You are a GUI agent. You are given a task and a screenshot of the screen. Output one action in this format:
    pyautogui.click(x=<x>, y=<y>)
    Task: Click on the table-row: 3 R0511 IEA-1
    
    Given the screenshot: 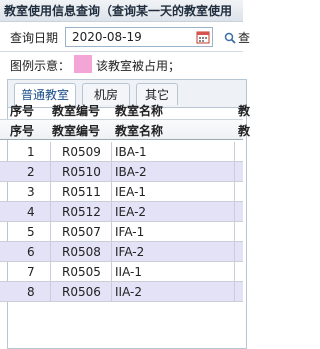 What is the action you would take?
    pyautogui.click(x=121, y=192)
    